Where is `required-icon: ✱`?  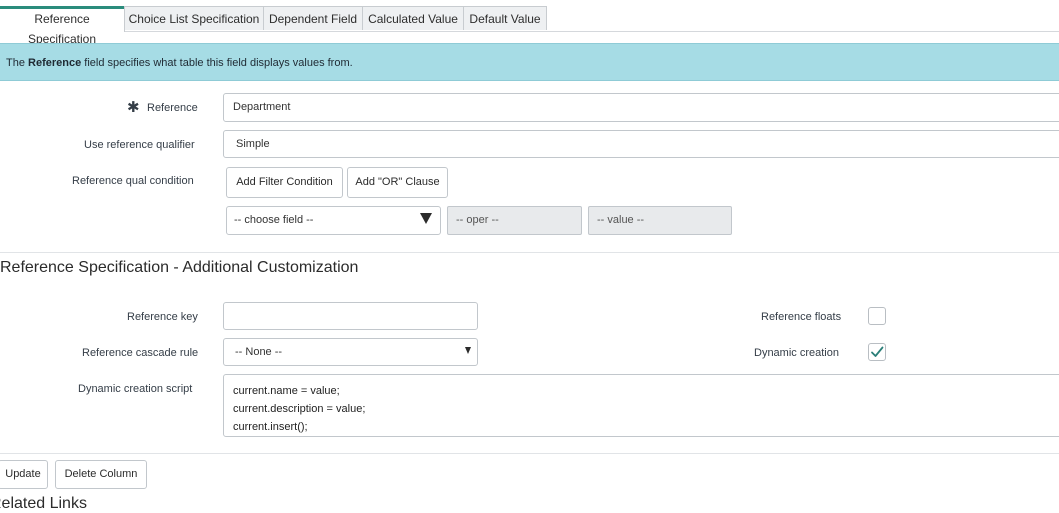 required-icon: ✱ is located at coordinates (133, 107).